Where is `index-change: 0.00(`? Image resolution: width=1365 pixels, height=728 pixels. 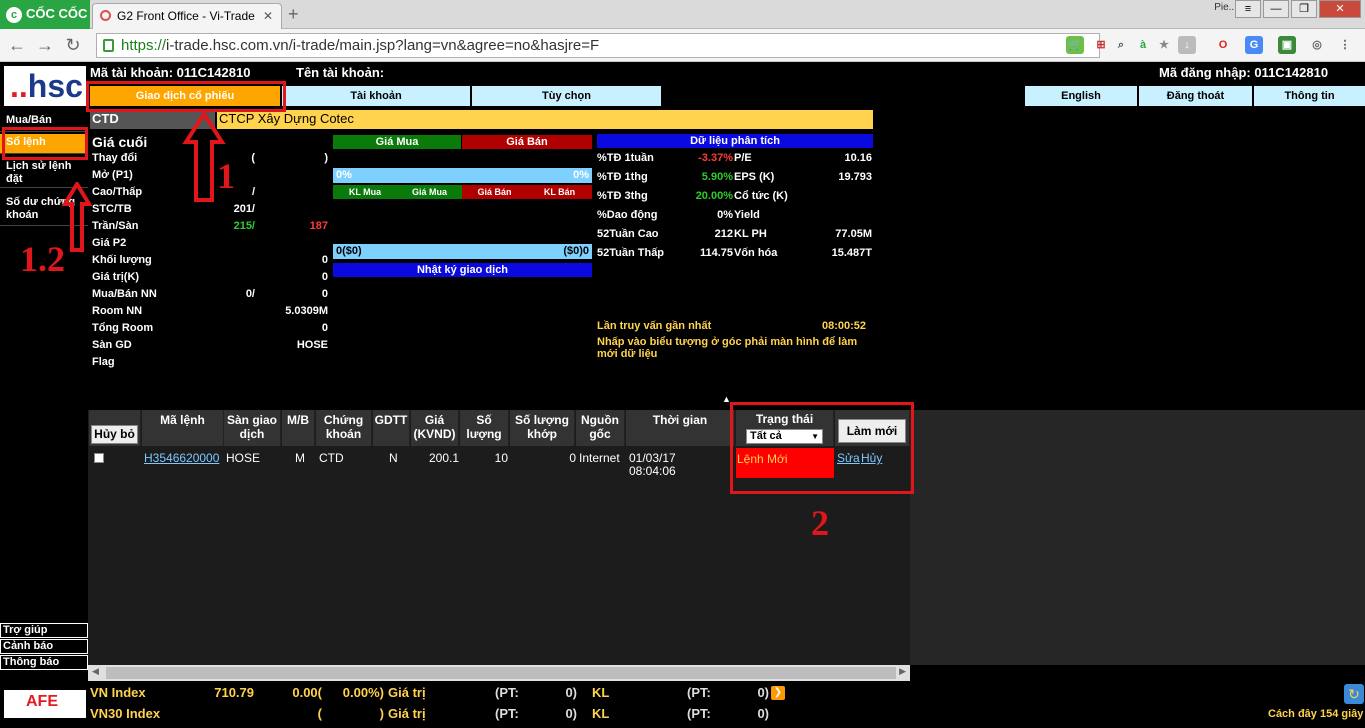 index-change: 0.00( is located at coordinates (307, 692).